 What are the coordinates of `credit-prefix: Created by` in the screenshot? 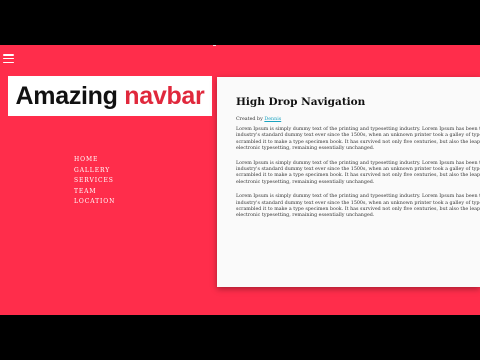 It's located at (249, 119).